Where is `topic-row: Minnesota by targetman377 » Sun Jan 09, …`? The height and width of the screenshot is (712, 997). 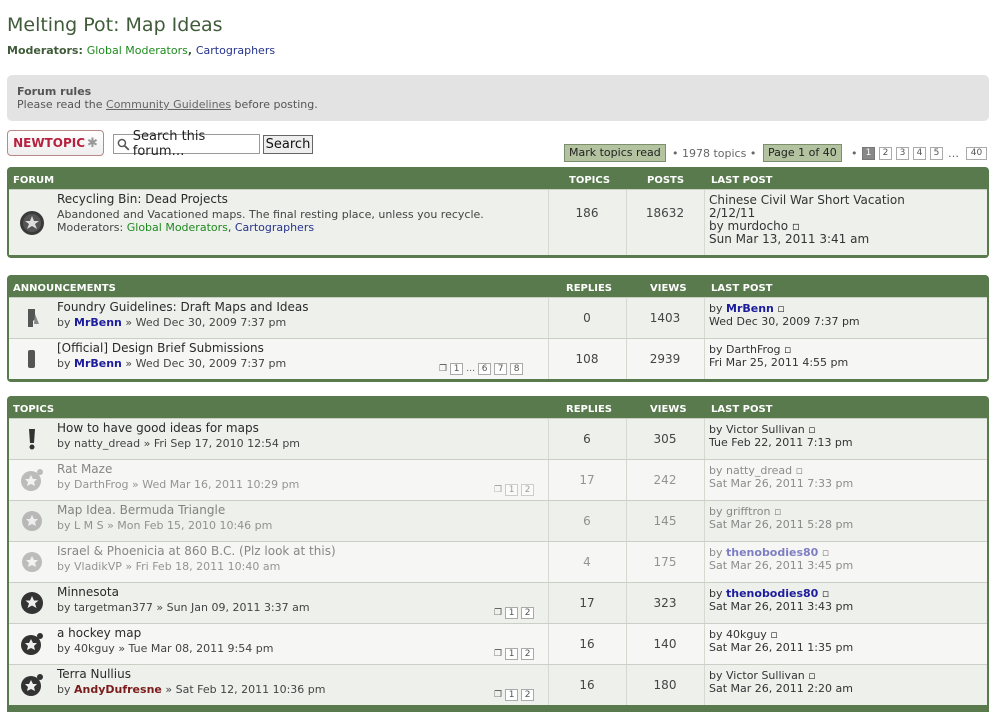
topic-row: Minnesota by targetman377 » Sun Jan 09, … is located at coordinates (498, 602).